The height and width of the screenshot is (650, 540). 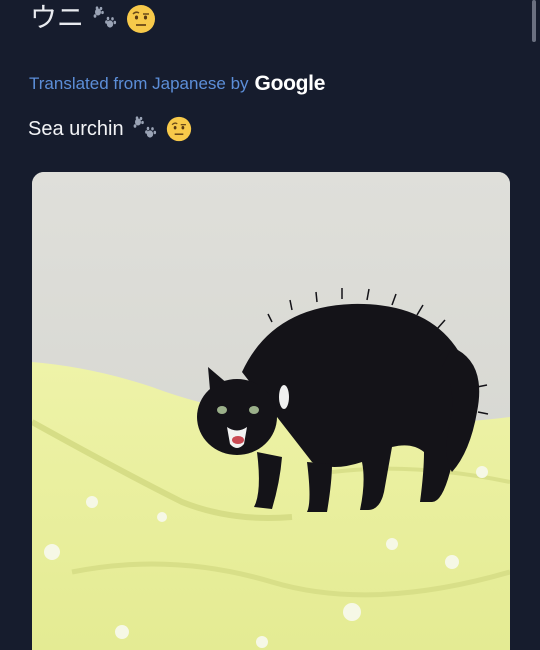 What do you see at coordinates (534, 21) in the screenshot?
I see `scrollbar` at bounding box center [534, 21].